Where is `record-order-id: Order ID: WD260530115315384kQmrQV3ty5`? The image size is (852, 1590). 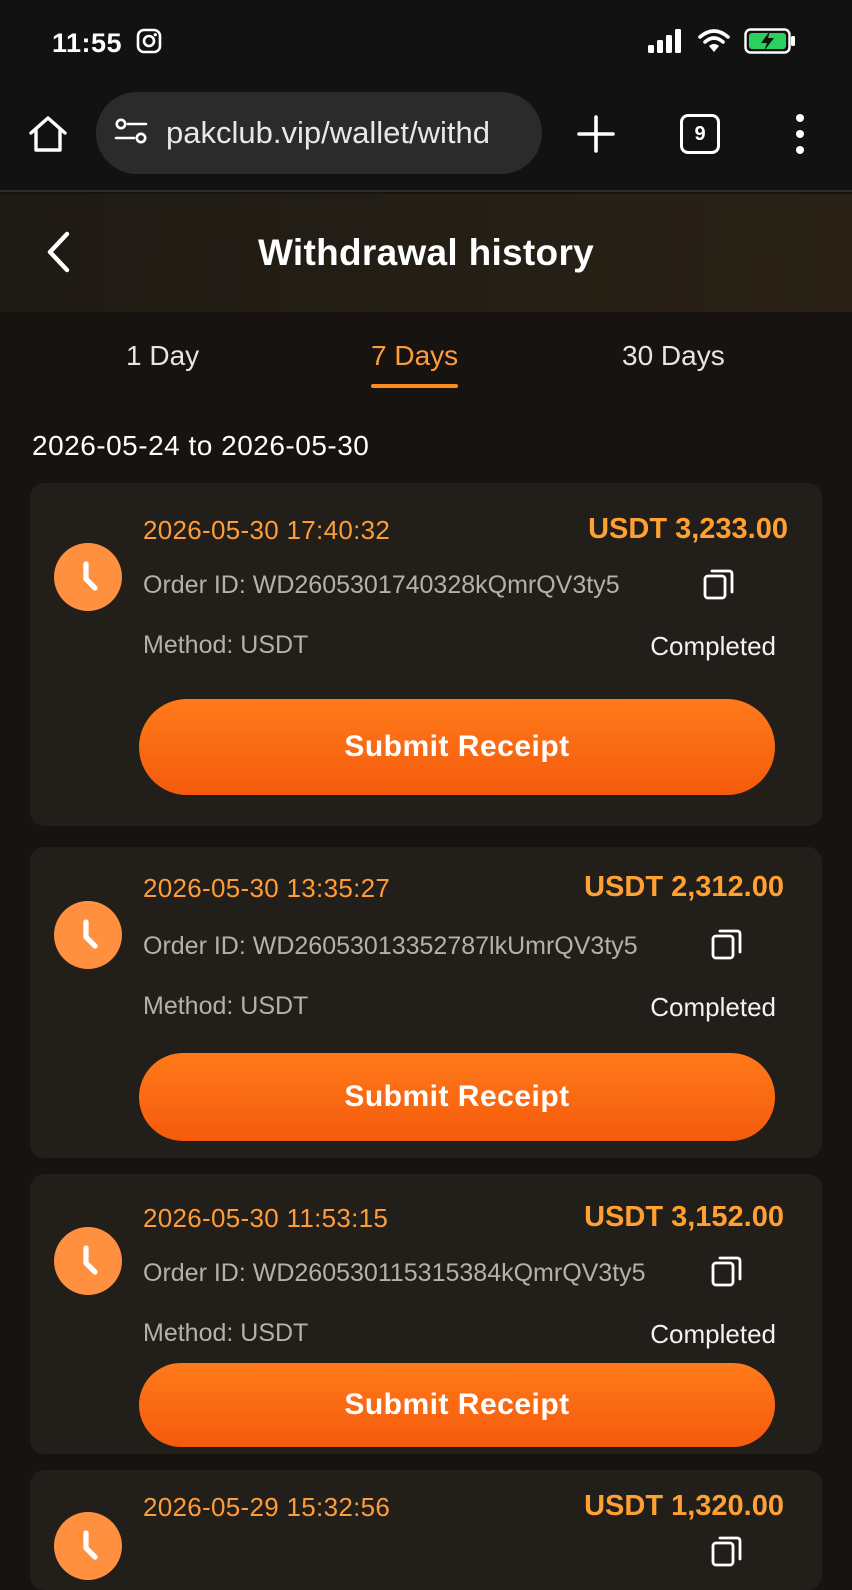 record-order-id: Order ID: WD260530115315384kQmrQV3ty5 is located at coordinates (394, 1273).